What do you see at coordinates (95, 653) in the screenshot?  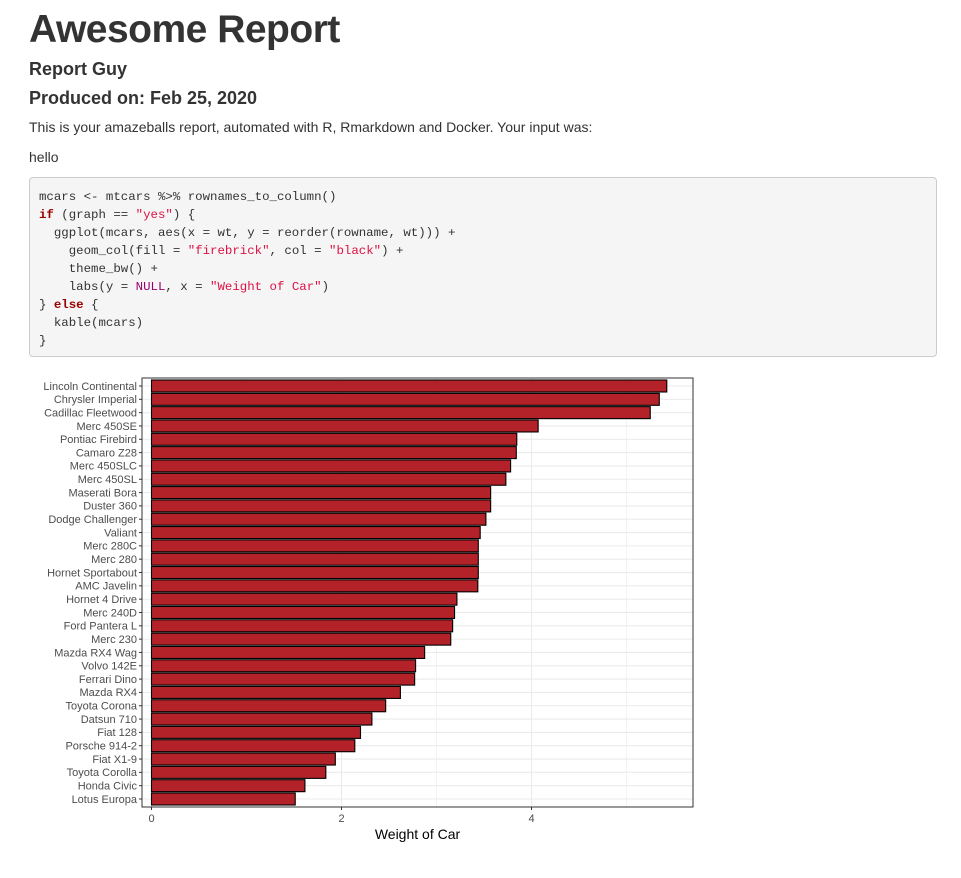 I see `y-tick-label: Mazda RX4 Wag` at bounding box center [95, 653].